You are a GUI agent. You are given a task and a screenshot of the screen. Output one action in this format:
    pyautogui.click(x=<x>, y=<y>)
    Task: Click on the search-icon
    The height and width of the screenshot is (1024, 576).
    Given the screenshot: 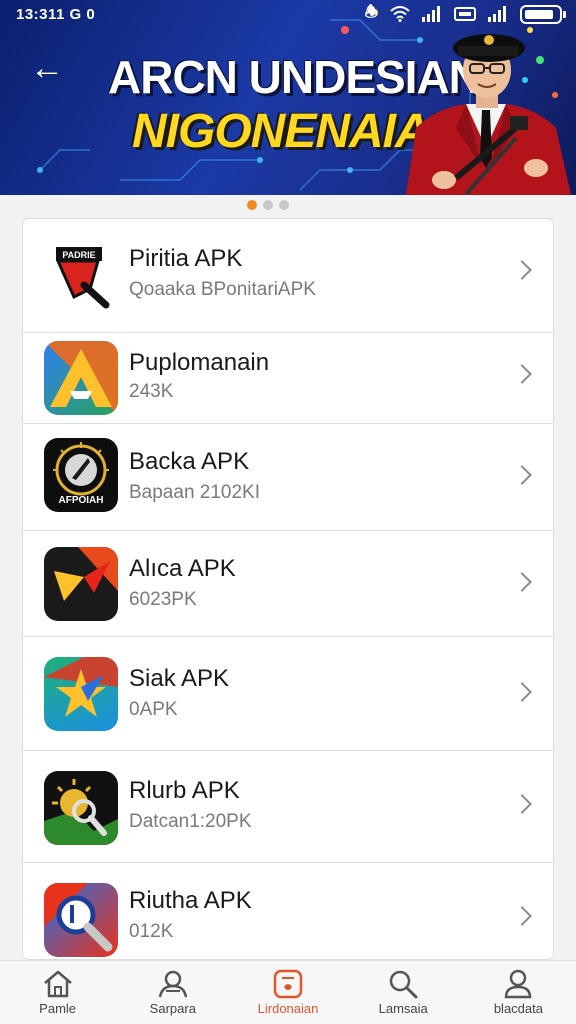 What is the action you would take?
    pyautogui.click(x=403, y=984)
    